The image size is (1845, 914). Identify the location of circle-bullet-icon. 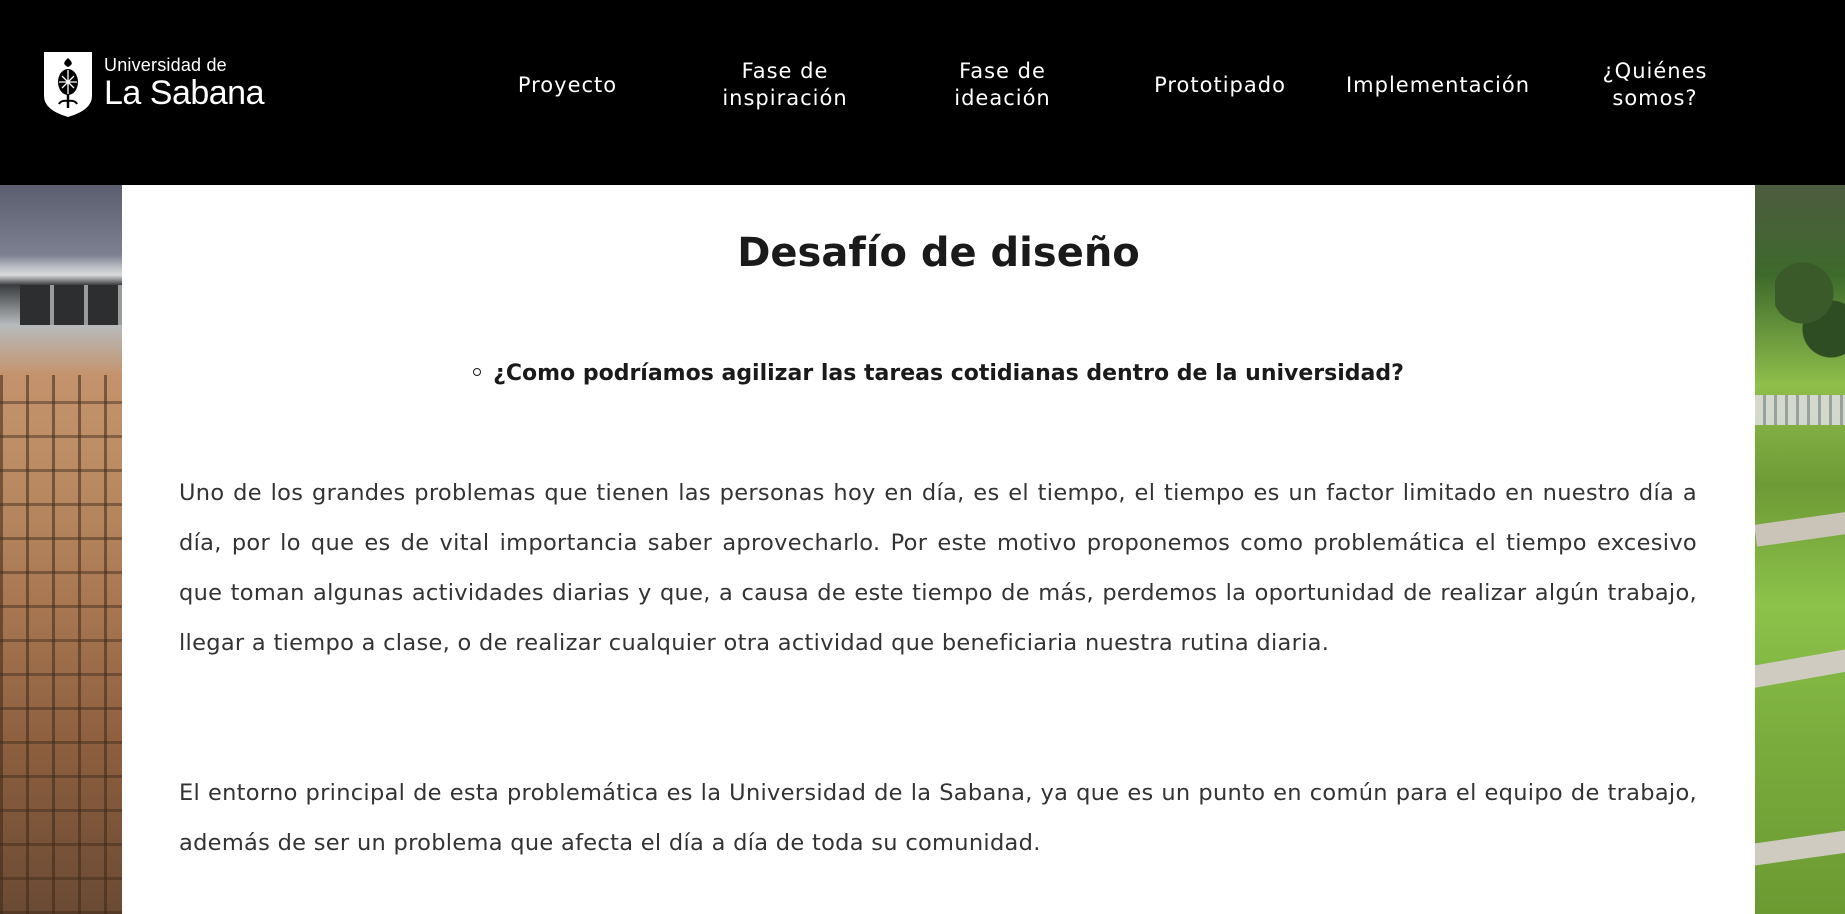
(477, 372).